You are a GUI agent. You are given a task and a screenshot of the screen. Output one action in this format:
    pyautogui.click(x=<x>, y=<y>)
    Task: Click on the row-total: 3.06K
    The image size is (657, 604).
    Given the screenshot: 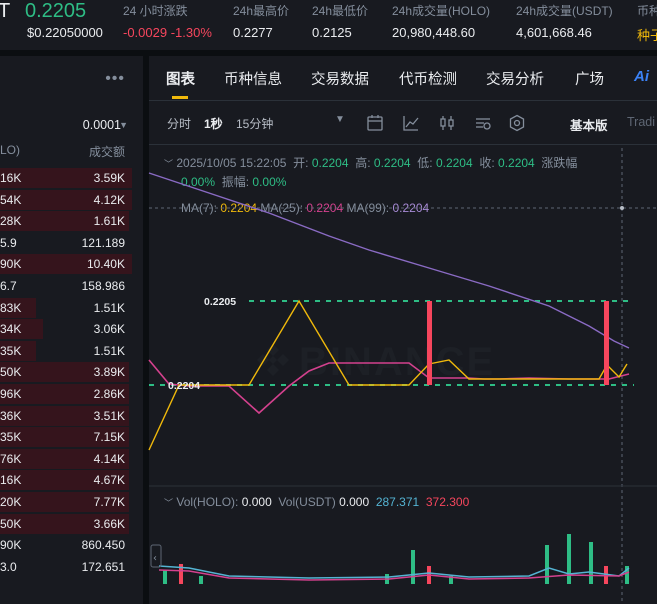 What is the action you would take?
    pyautogui.click(x=109, y=329)
    